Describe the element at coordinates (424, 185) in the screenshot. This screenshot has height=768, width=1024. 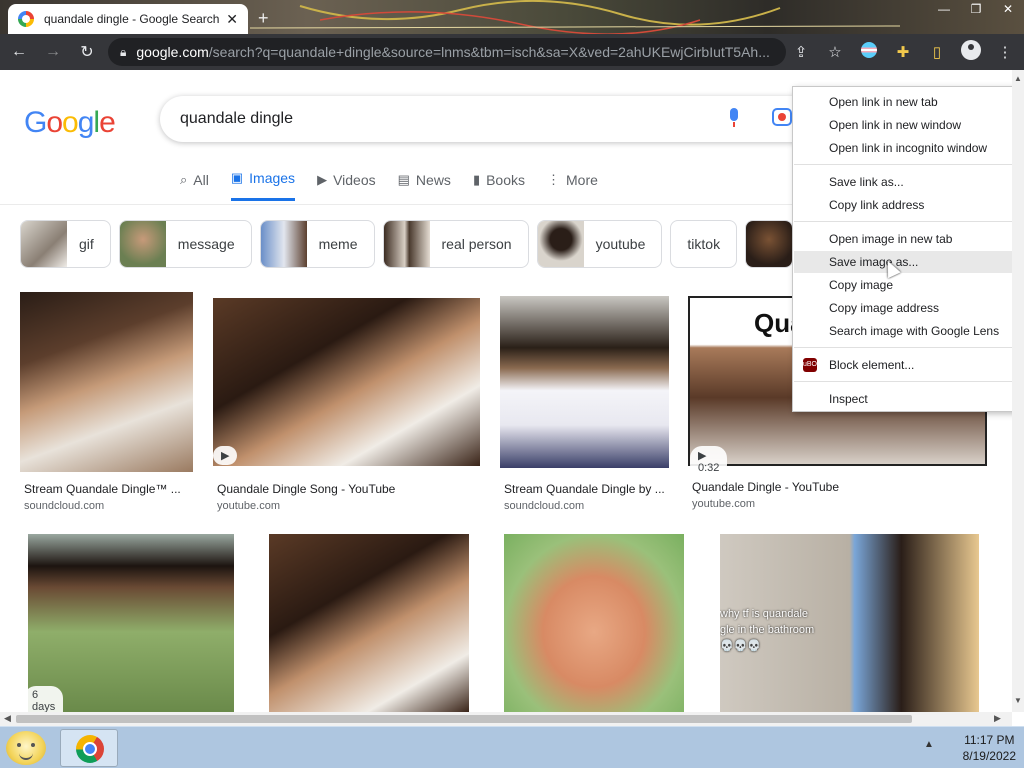
I see `tab-news: ▤ News` at that location.